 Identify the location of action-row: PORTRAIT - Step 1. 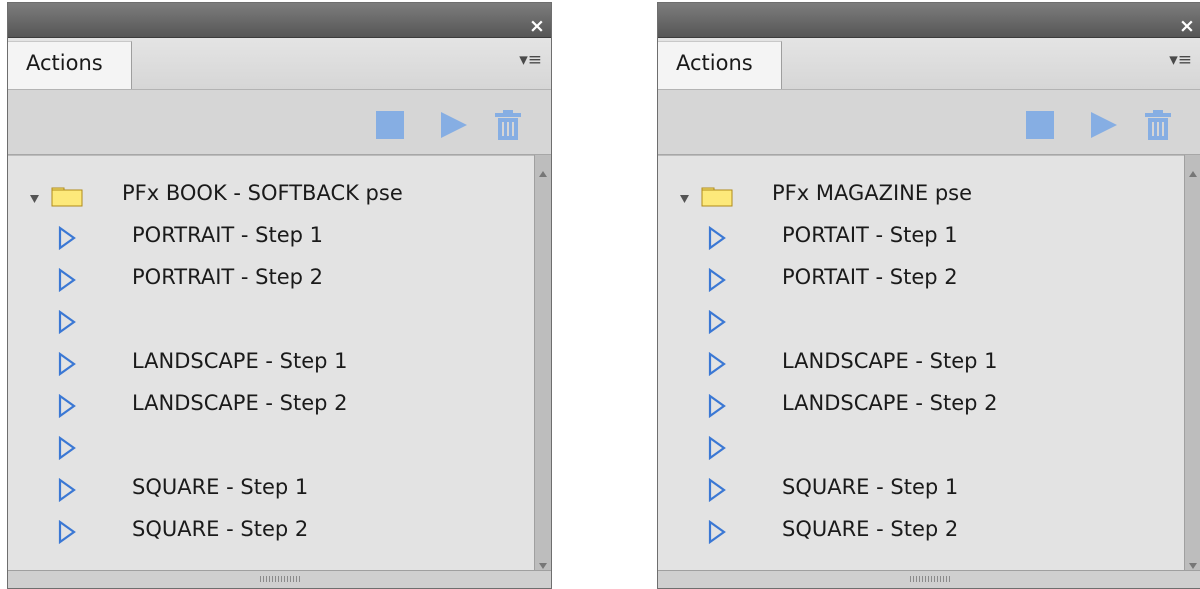
(271, 238).